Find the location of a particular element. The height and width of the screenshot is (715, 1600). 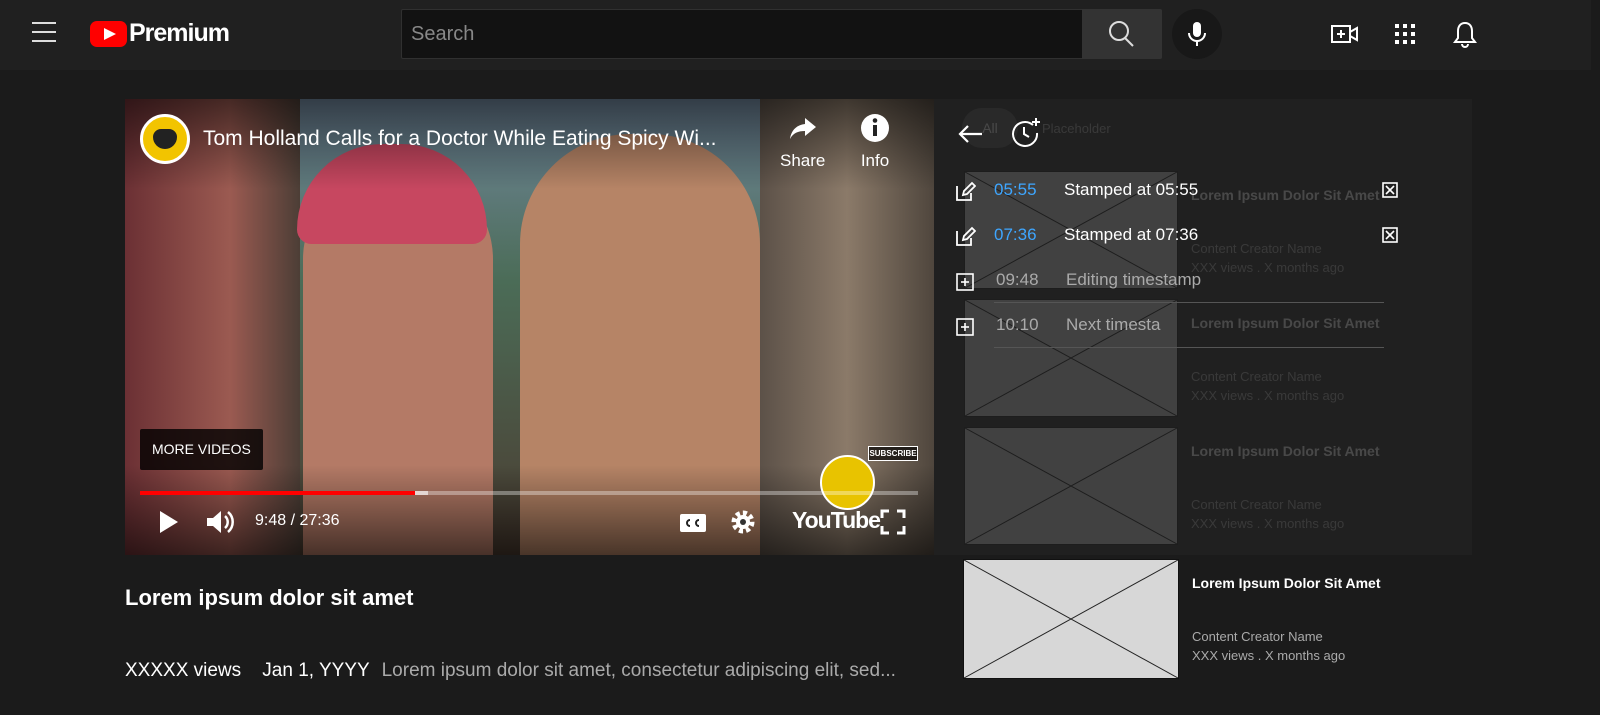

search-field is located at coordinates (742, 34).